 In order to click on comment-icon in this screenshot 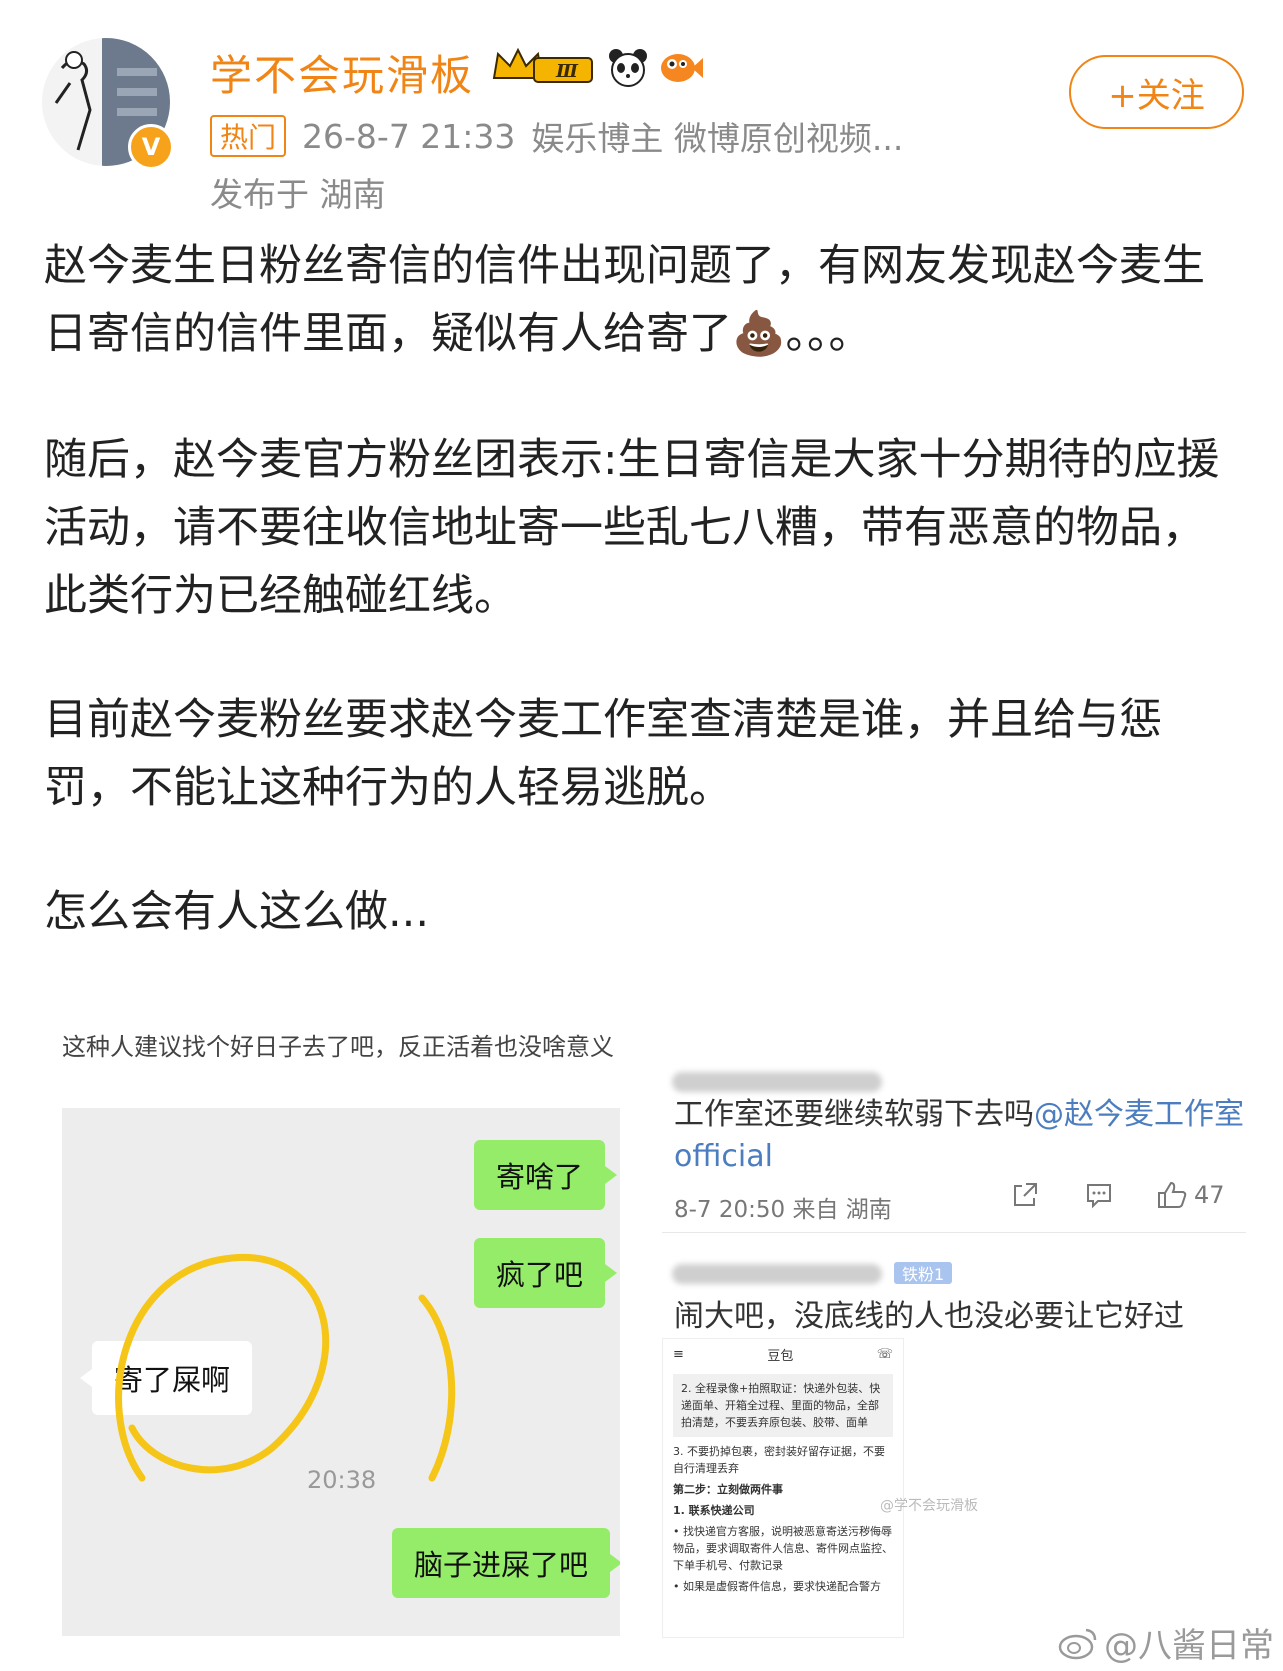, I will do `click(1099, 1195)`.